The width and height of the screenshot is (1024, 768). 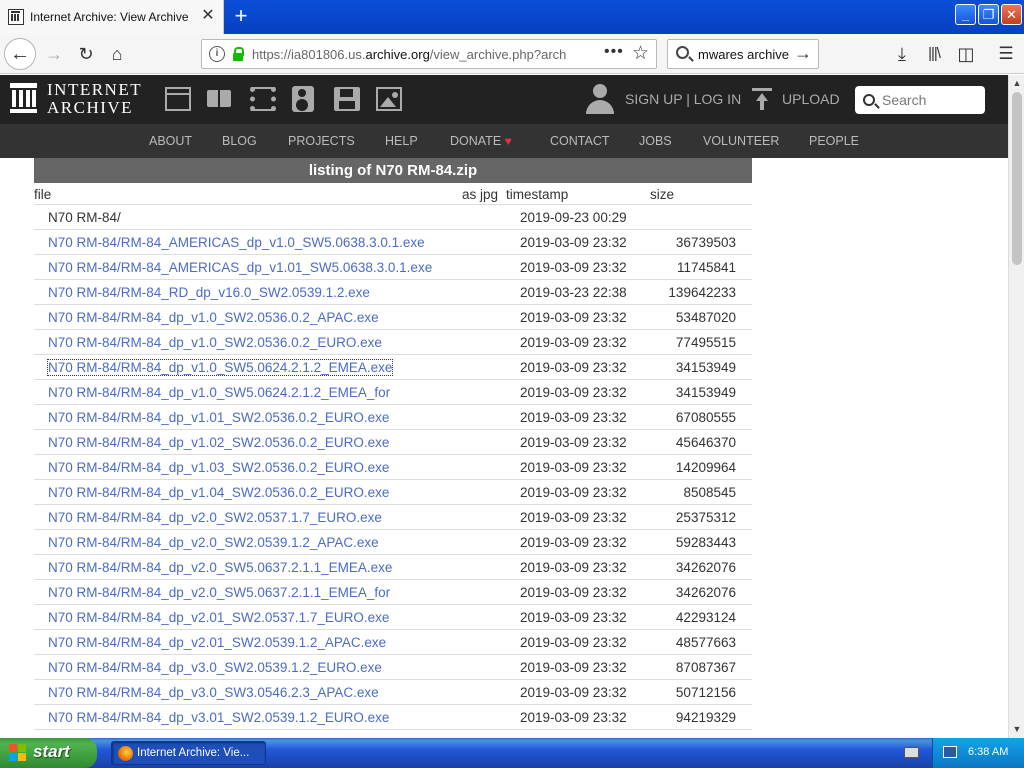 I want to click on new-tab-button: +, so click(x=241, y=16).